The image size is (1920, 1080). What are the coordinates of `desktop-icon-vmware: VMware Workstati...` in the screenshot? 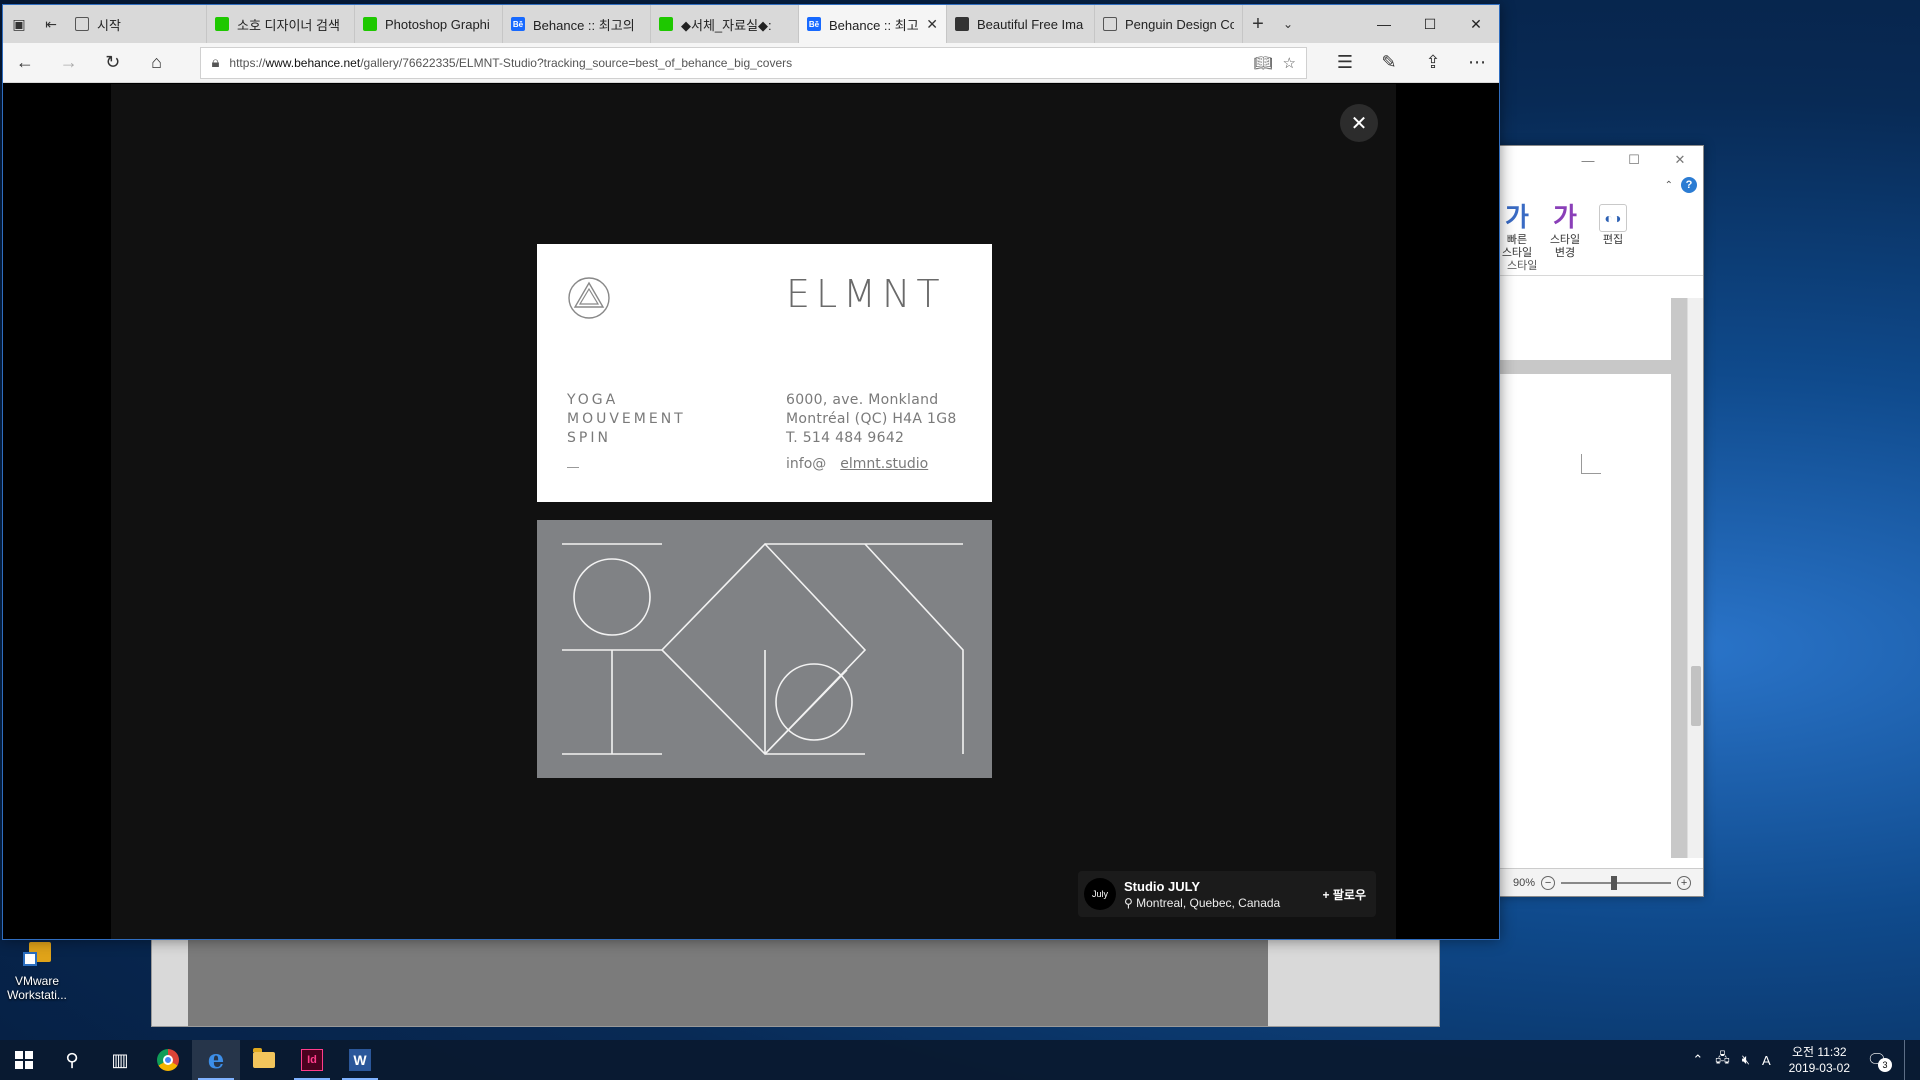 It's located at (37, 971).